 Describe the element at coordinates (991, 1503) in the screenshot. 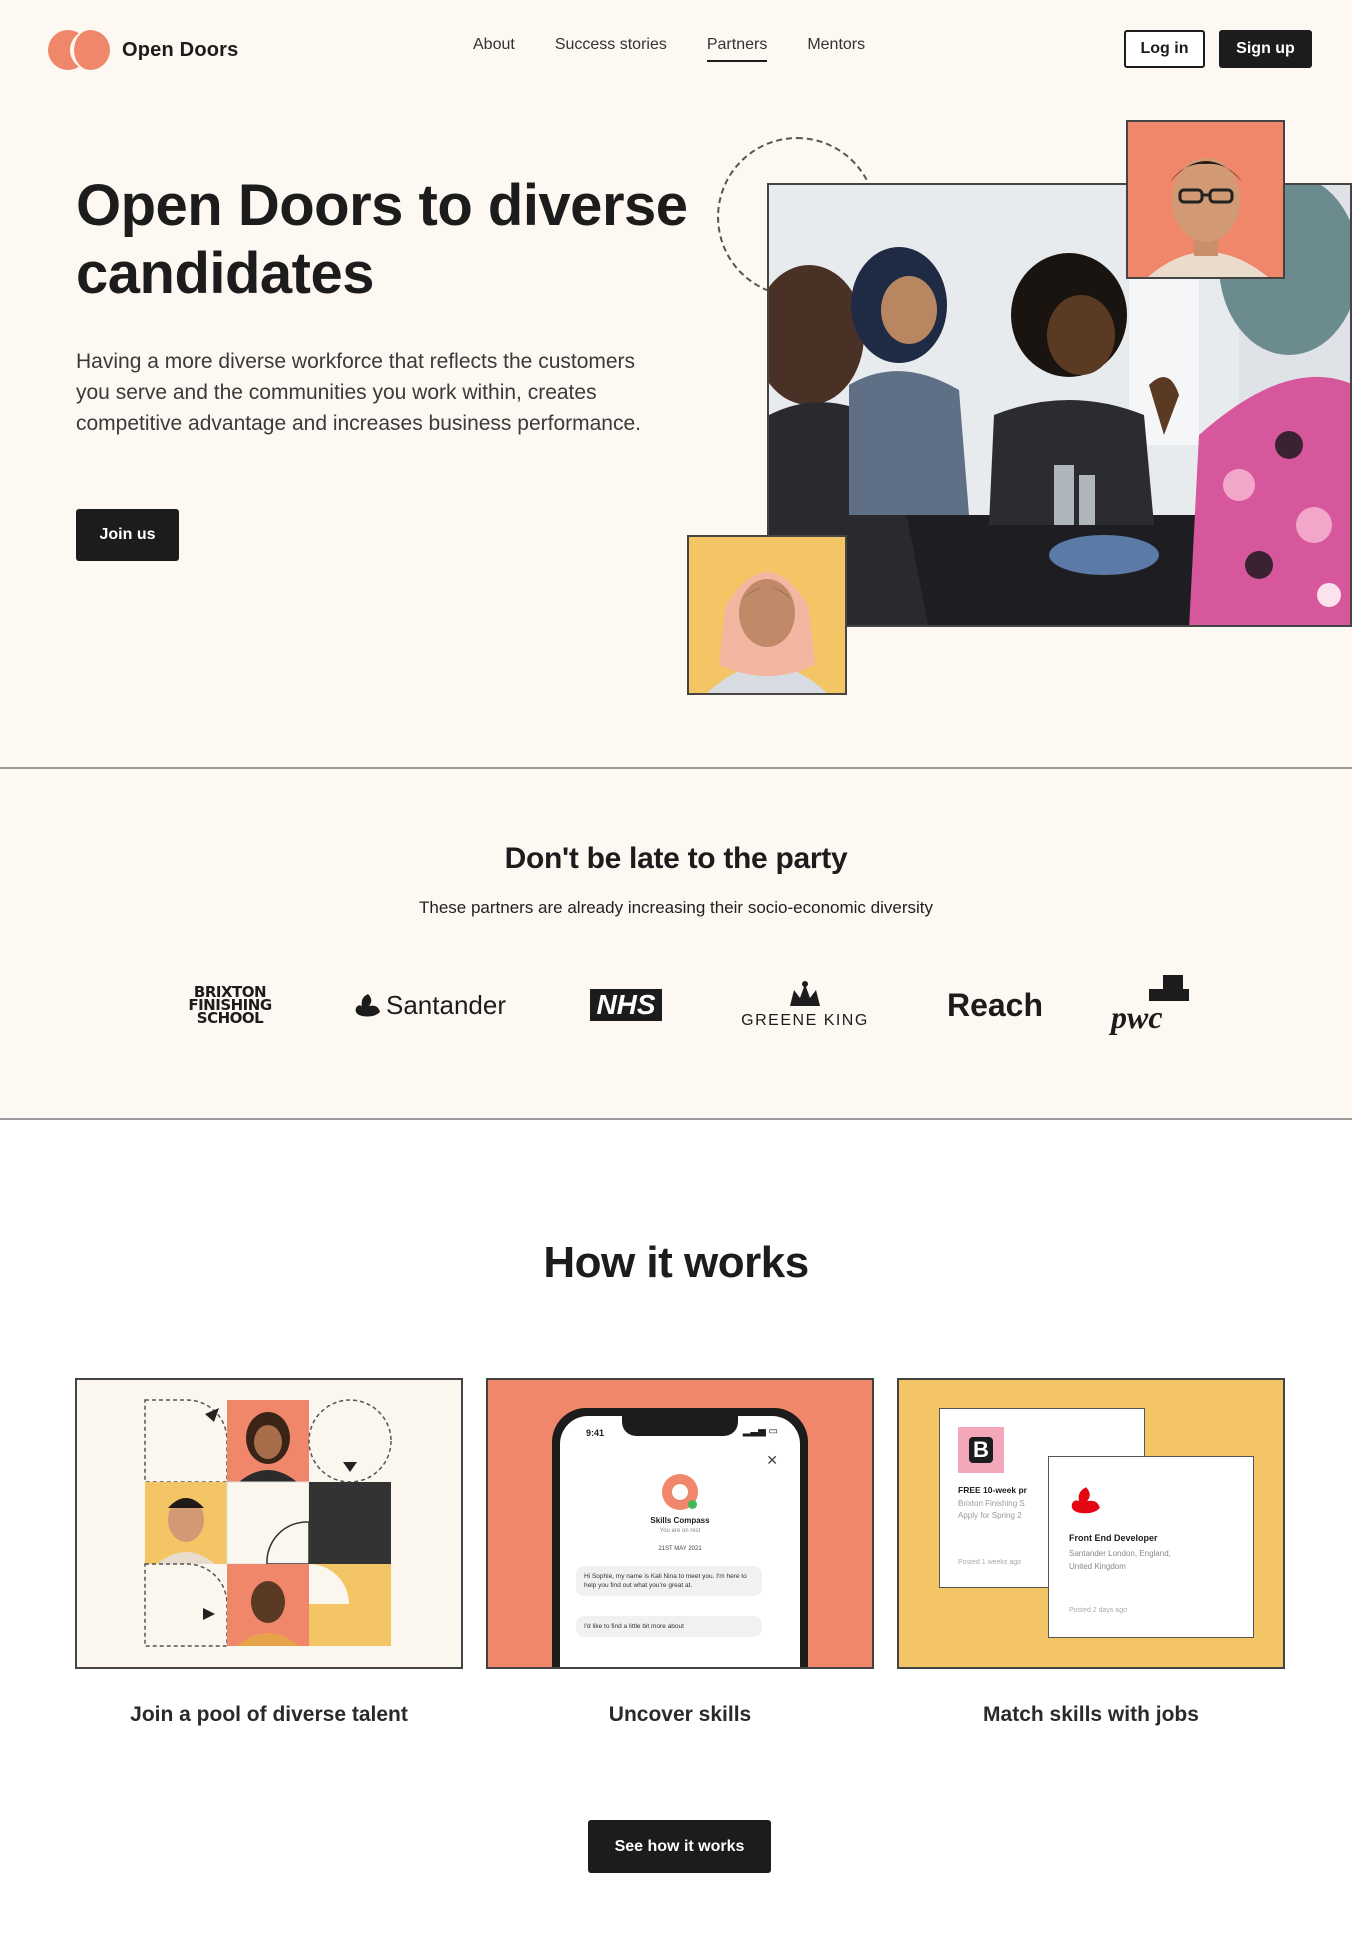

I see `job-company: Brixton Finishing S` at that location.